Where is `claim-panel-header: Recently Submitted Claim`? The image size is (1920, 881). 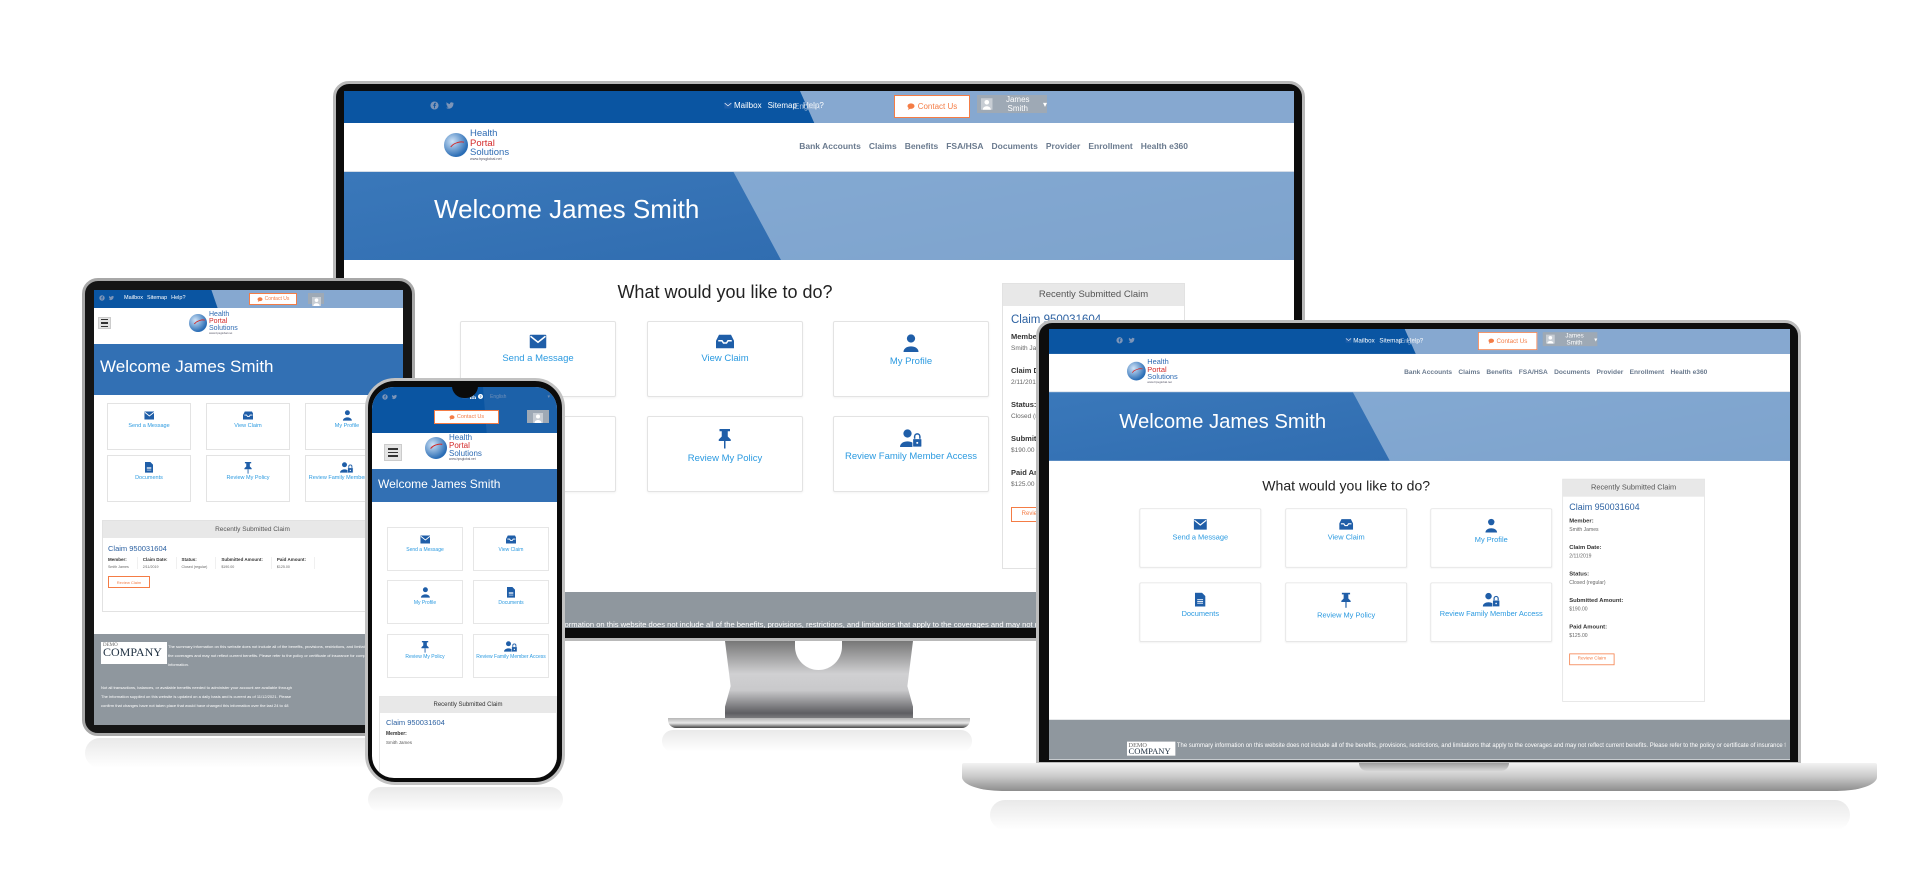 claim-panel-header: Recently Submitted Claim is located at coordinates (468, 705).